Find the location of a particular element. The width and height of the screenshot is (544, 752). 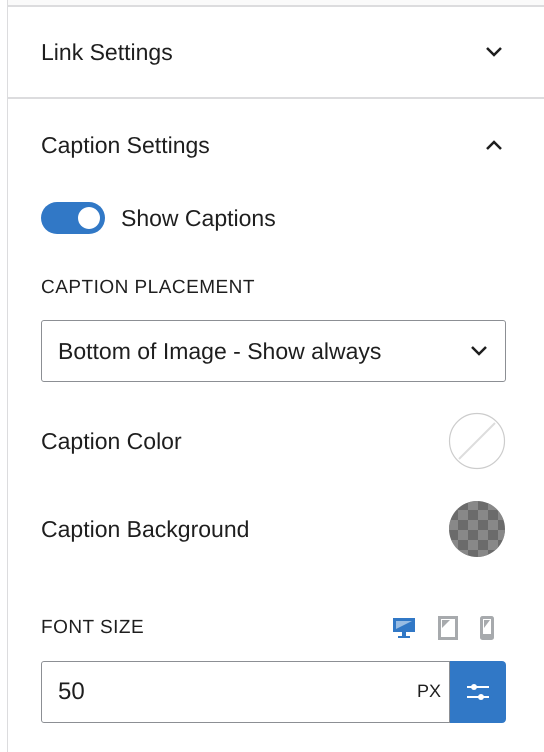

chevron-down-icon is located at coordinates (479, 351).